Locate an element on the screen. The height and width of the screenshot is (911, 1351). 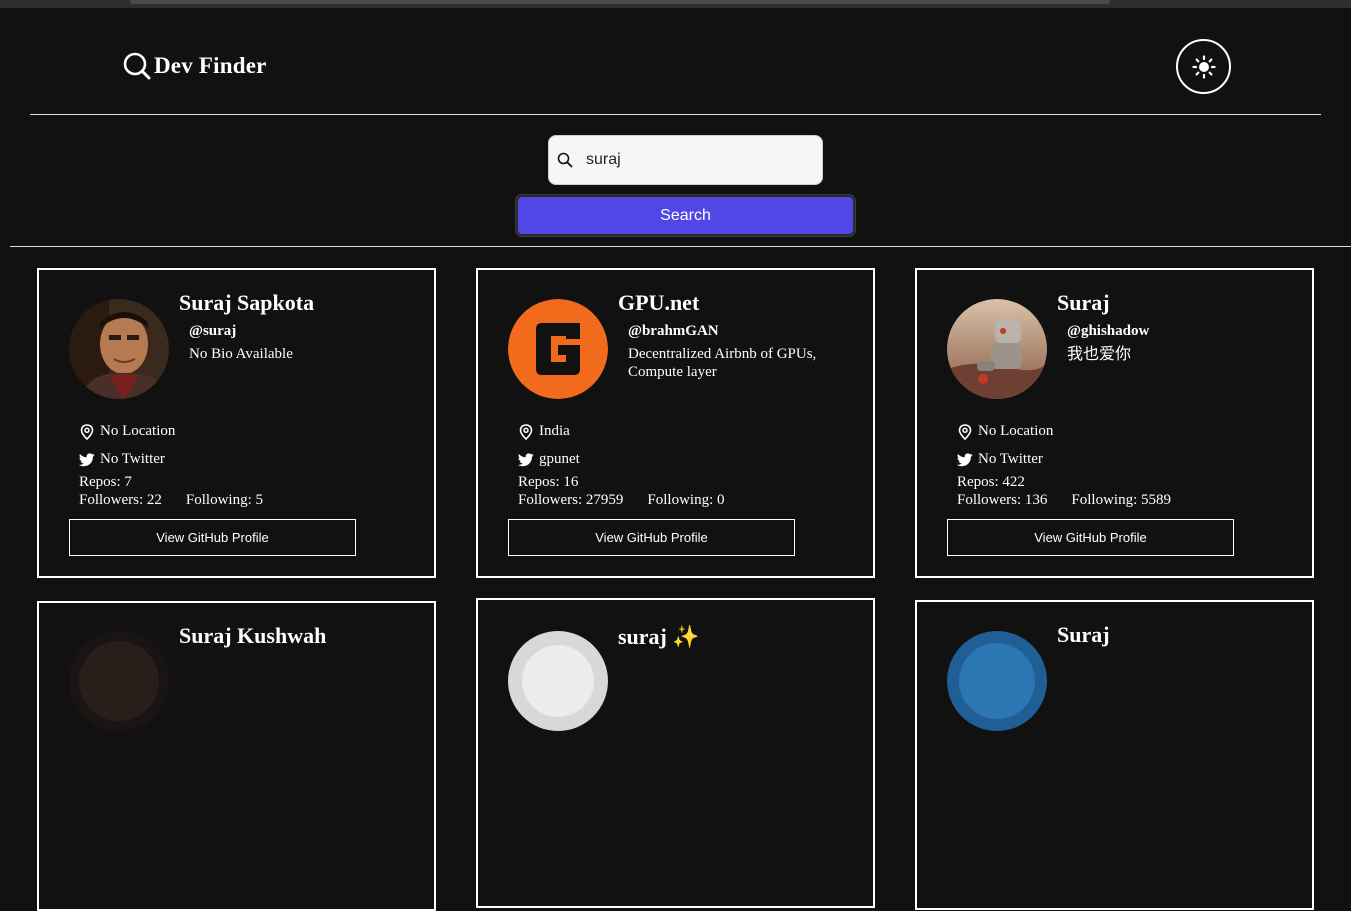
following-count: Following: 5589 is located at coordinates (1121, 500).